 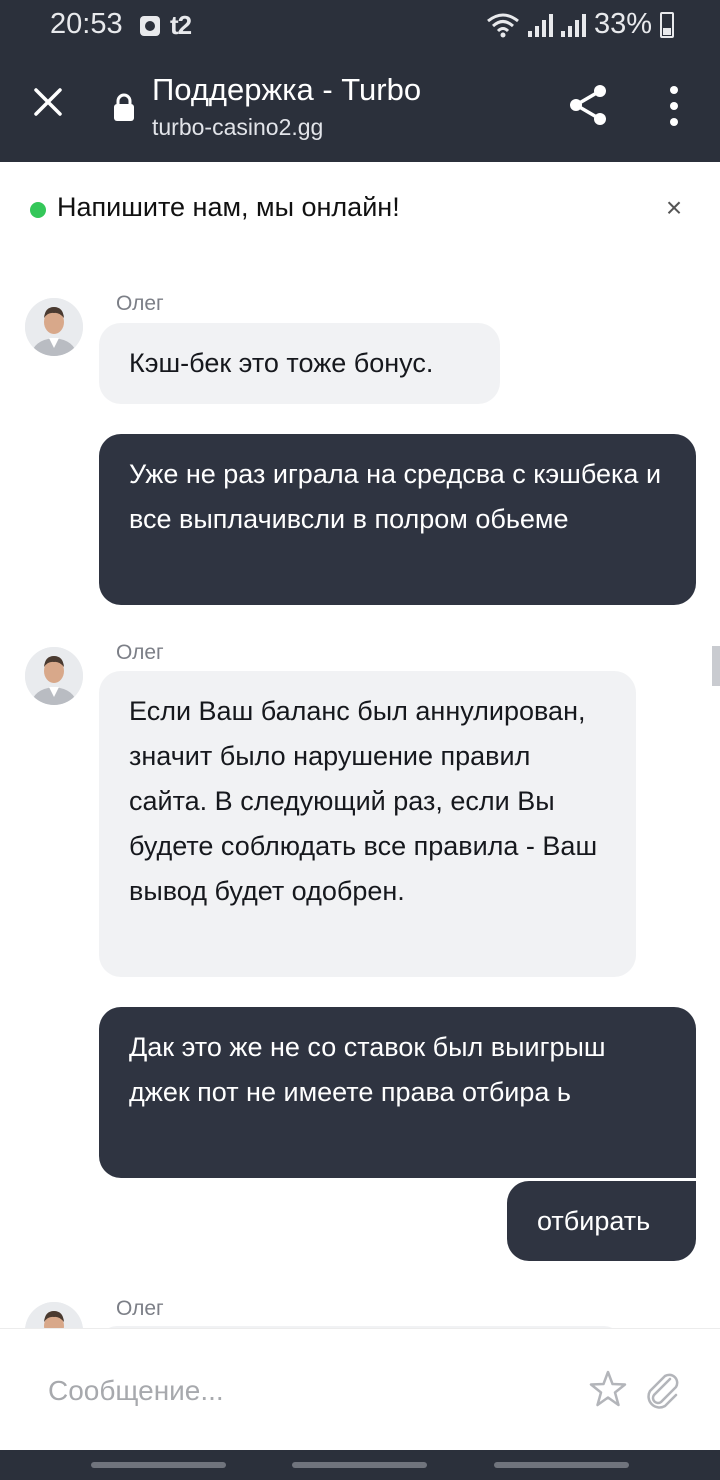 What do you see at coordinates (48, 102) in the screenshot?
I see `close-icon` at bounding box center [48, 102].